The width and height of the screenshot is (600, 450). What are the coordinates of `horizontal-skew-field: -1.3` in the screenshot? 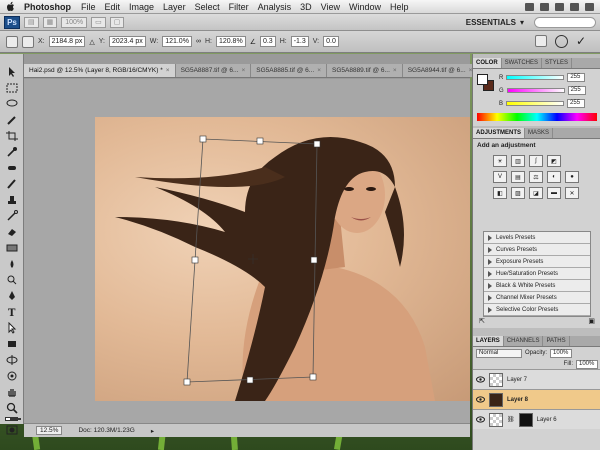 It's located at (299, 41).